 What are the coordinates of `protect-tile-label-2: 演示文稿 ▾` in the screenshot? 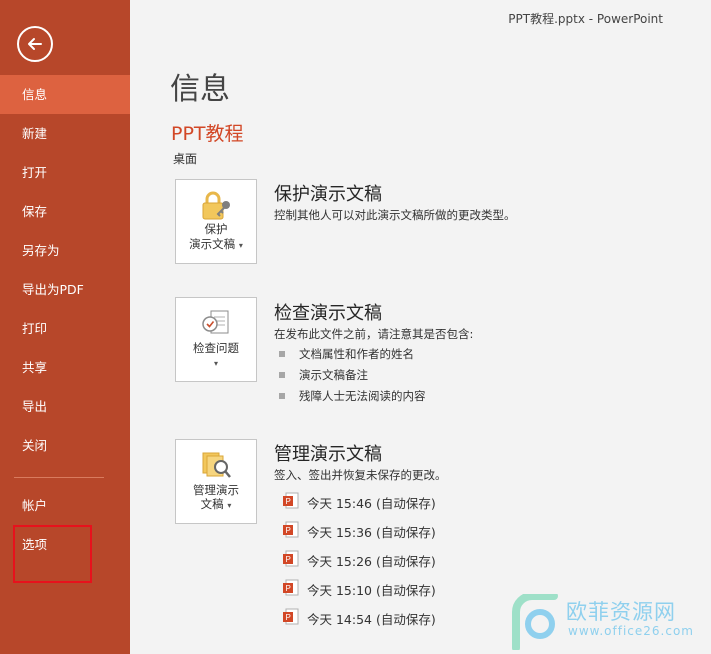 It's located at (216, 244).